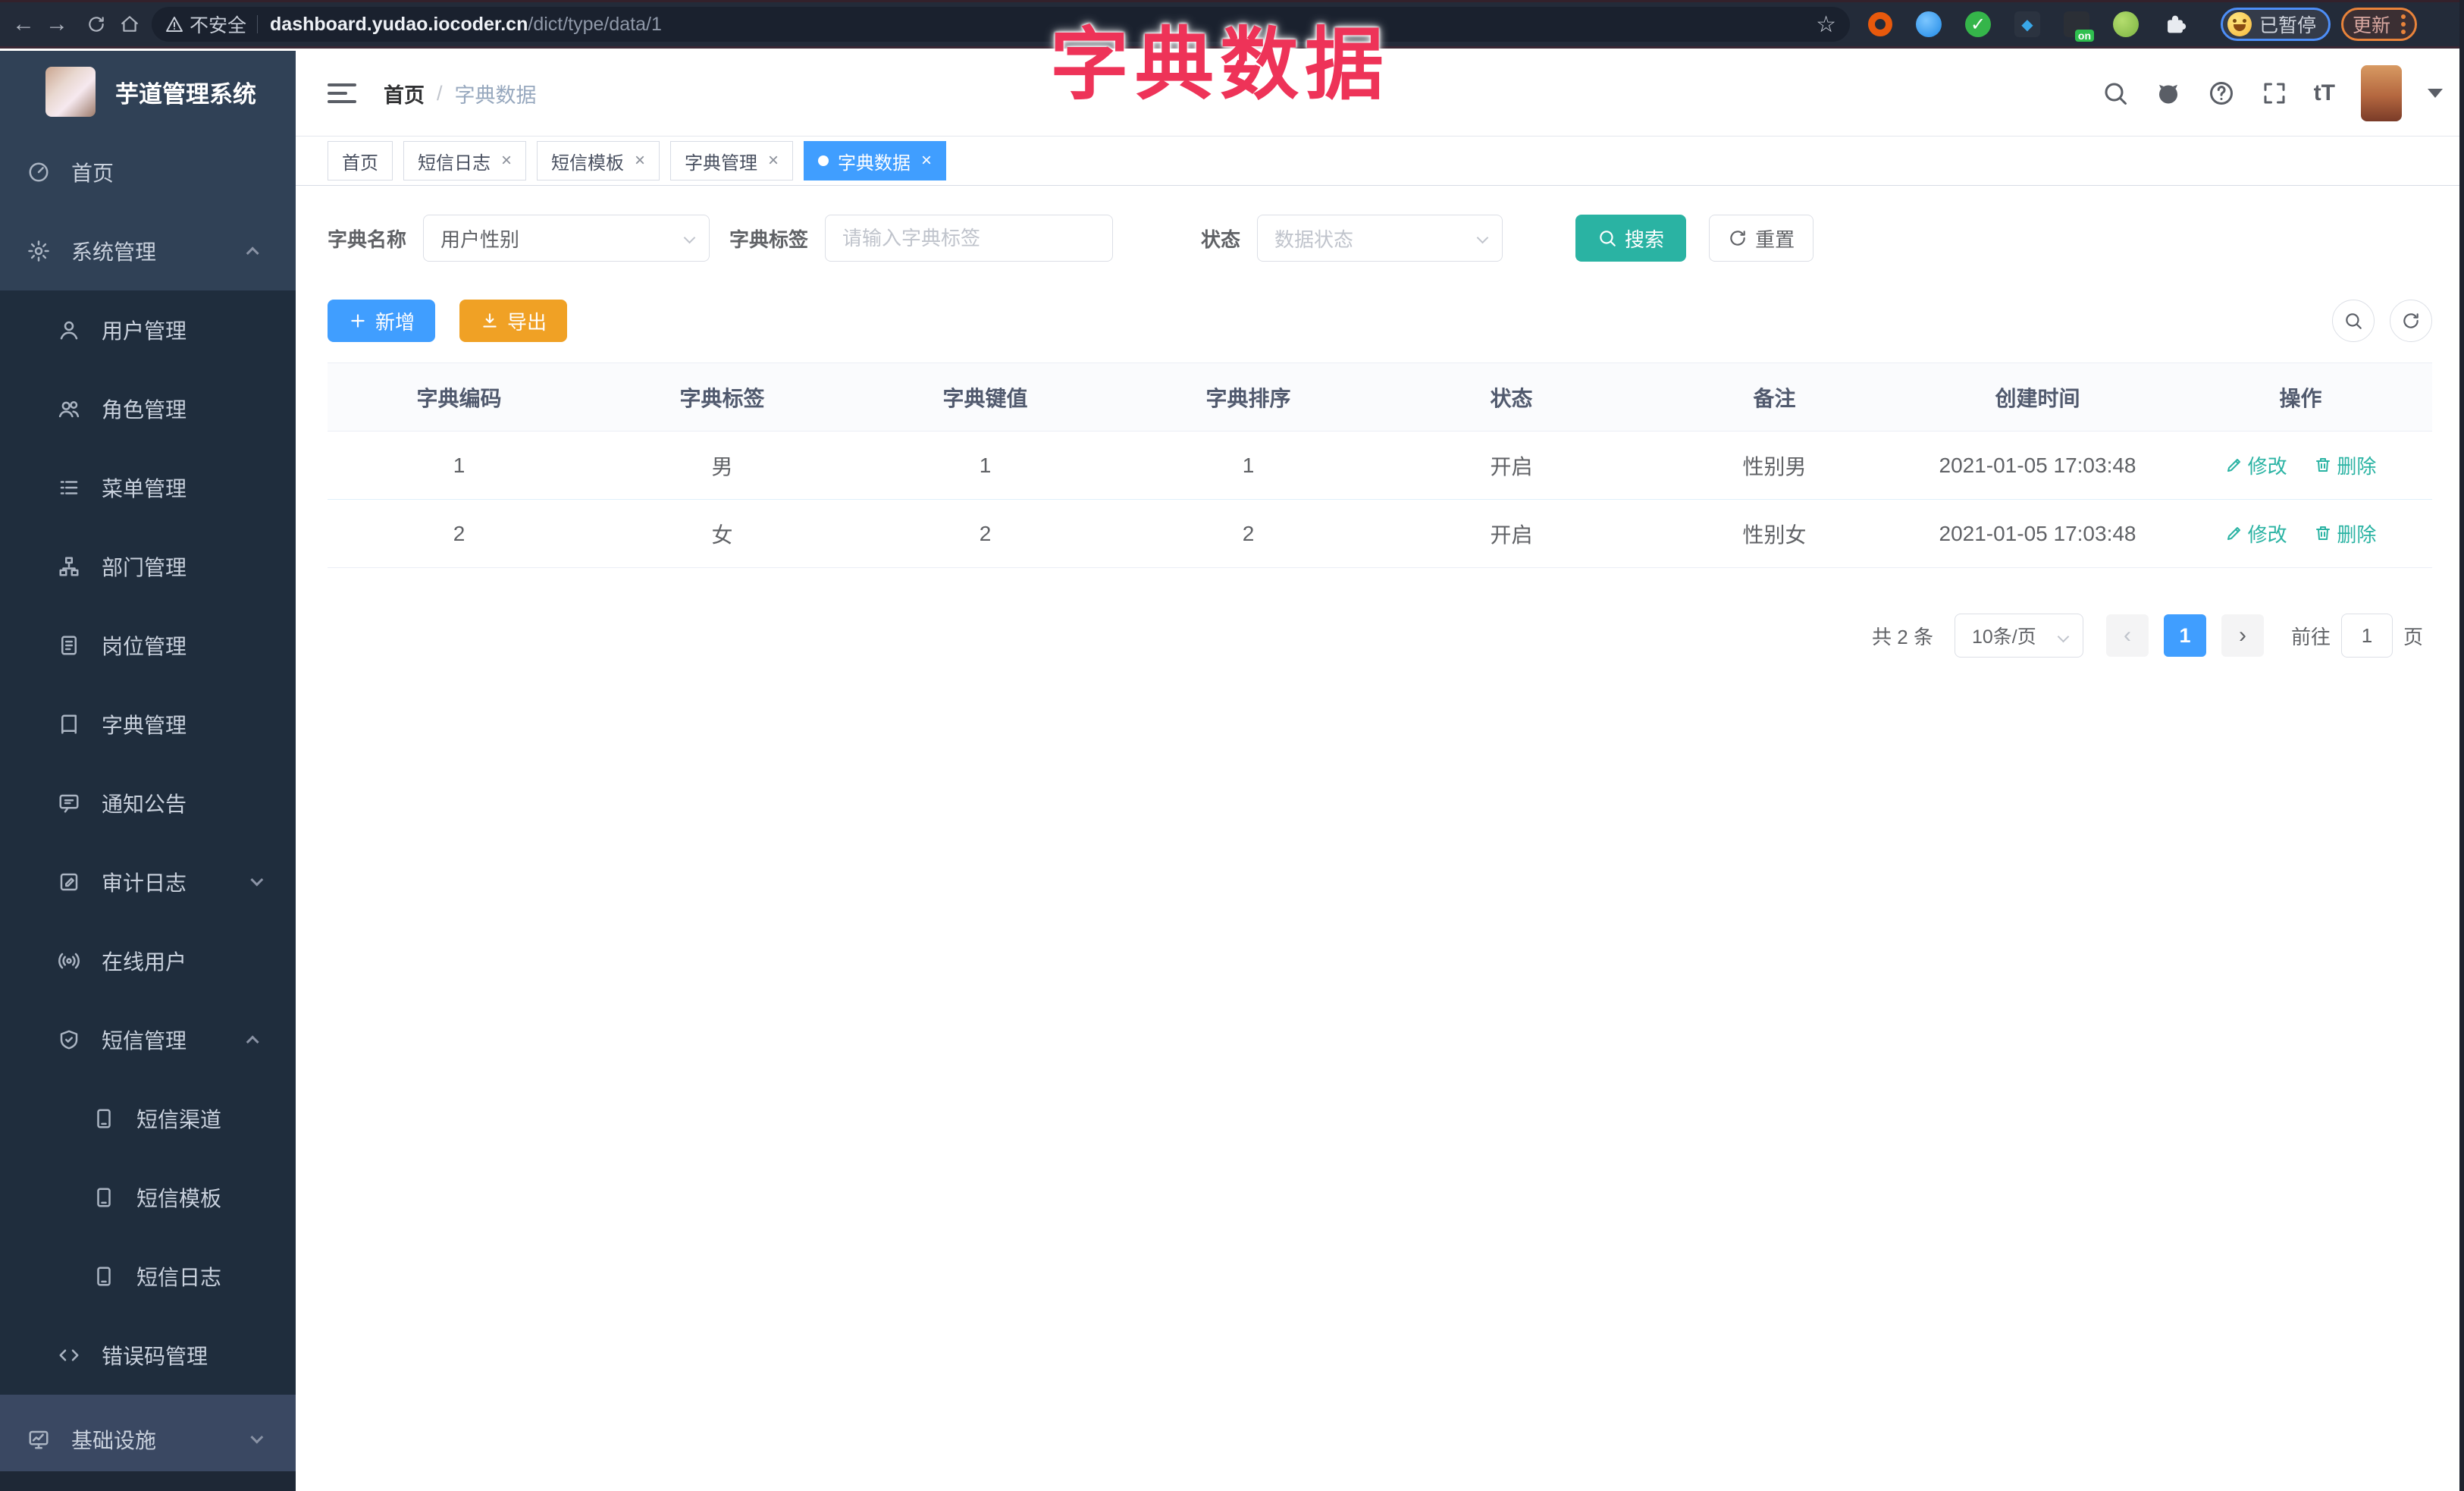 This screenshot has width=2464, height=1491. I want to click on extensions-row: ✓ ◆ on, so click(2040, 26).